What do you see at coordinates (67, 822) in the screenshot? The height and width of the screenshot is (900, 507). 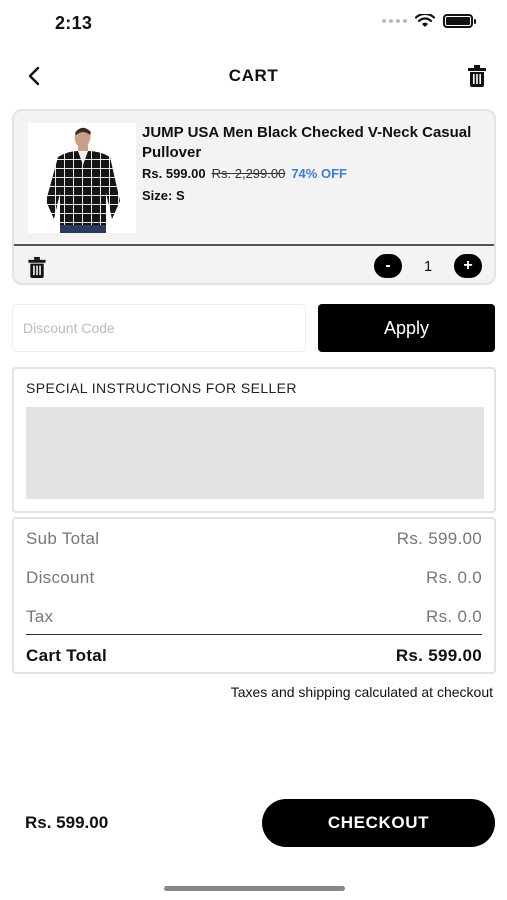 I see `footer-total: Rs. 599.00` at bounding box center [67, 822].